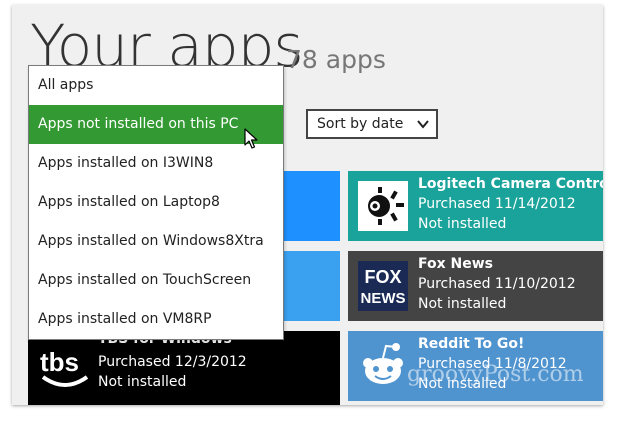 Image resolution: width=621 pixels, height=428 pixels. Describe the element at coordinates (156, 319) in the screenshot. I see `filter-item-vm8rp: Apps installed on VM8RP` at that location.